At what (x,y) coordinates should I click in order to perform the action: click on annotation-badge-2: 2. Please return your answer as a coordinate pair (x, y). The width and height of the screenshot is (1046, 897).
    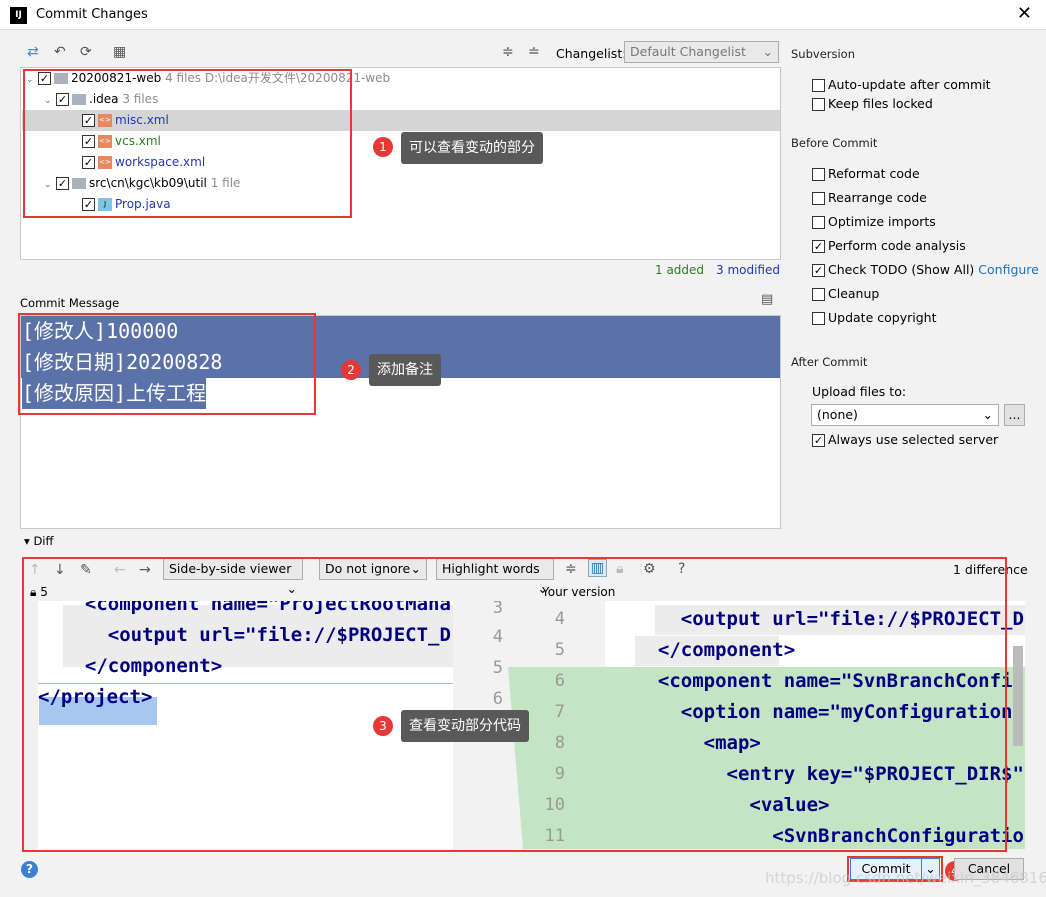
    Looking at the image, I should click on (351, 370).